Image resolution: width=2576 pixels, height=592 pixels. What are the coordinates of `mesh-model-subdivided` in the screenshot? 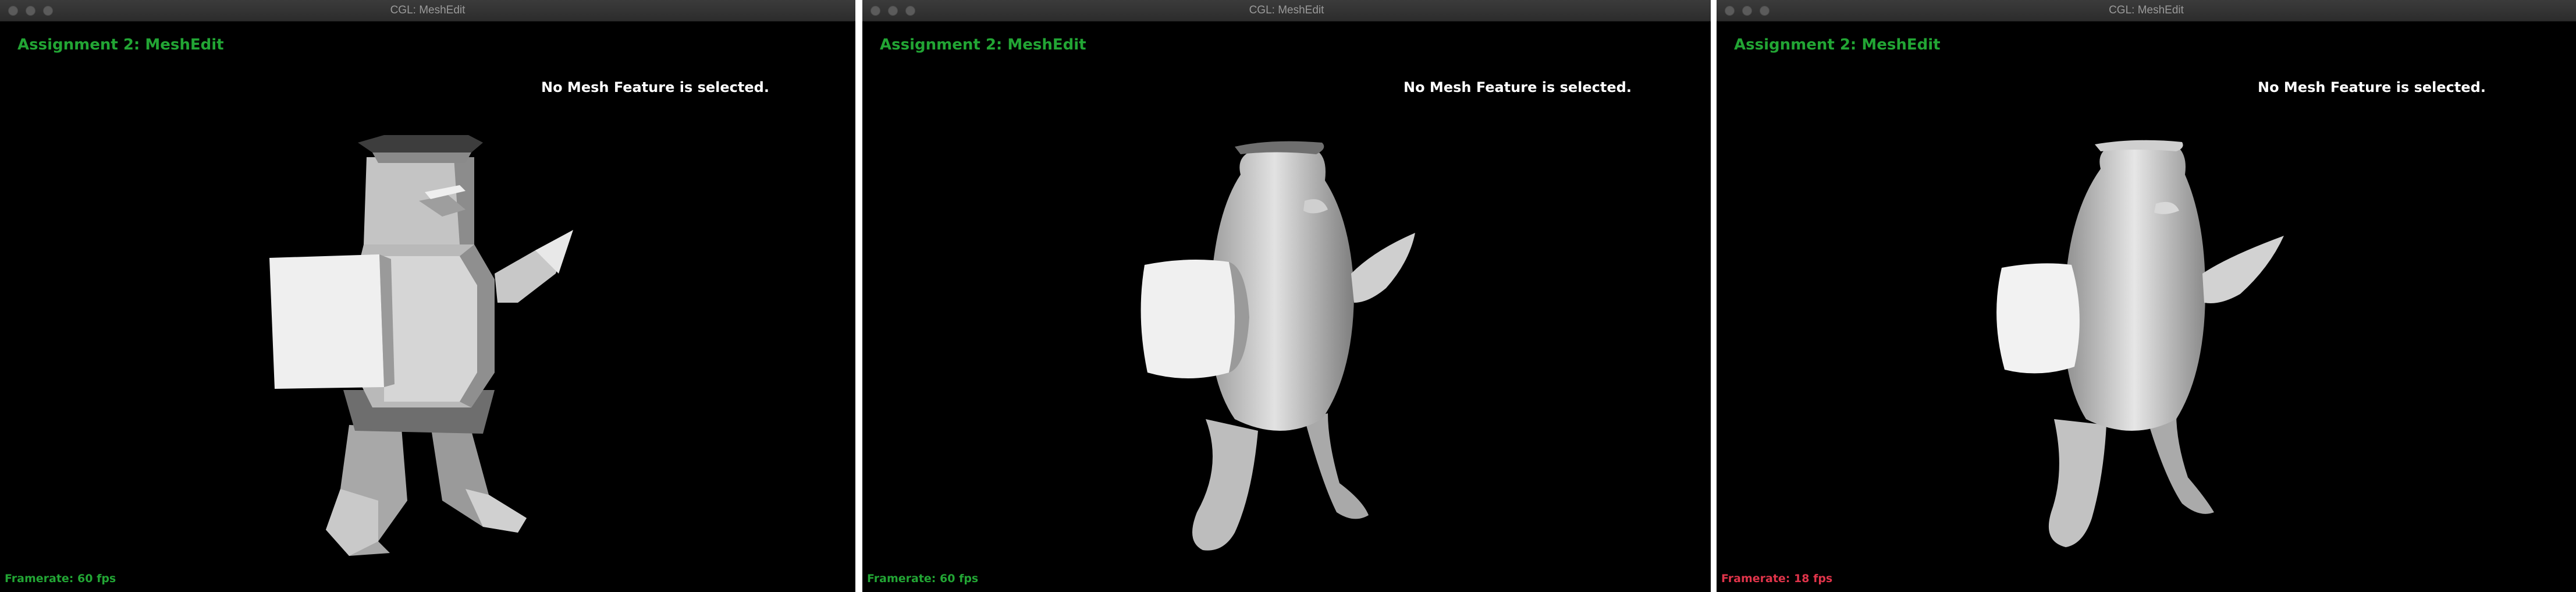 It's located at (1277, 346).